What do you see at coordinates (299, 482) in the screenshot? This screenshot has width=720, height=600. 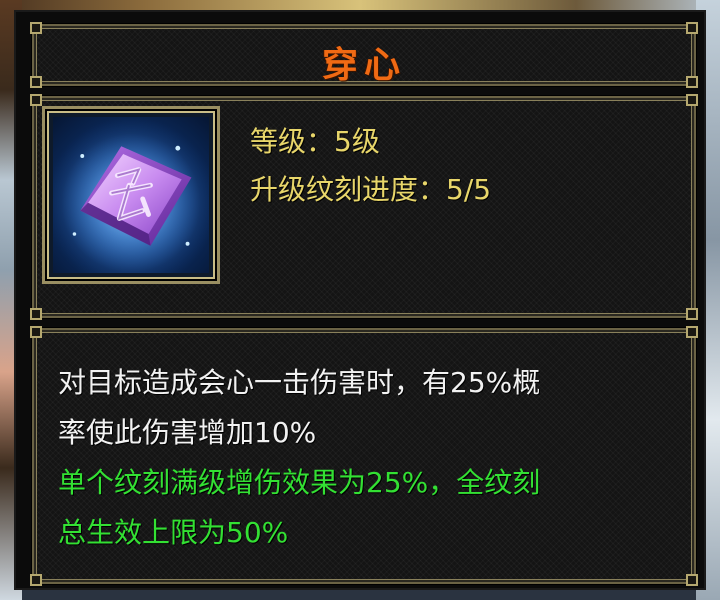 I see `bonus-description-line: 单个纹刻满级增伤效果为25%，全纹刻` at bounding box center [299, 482].